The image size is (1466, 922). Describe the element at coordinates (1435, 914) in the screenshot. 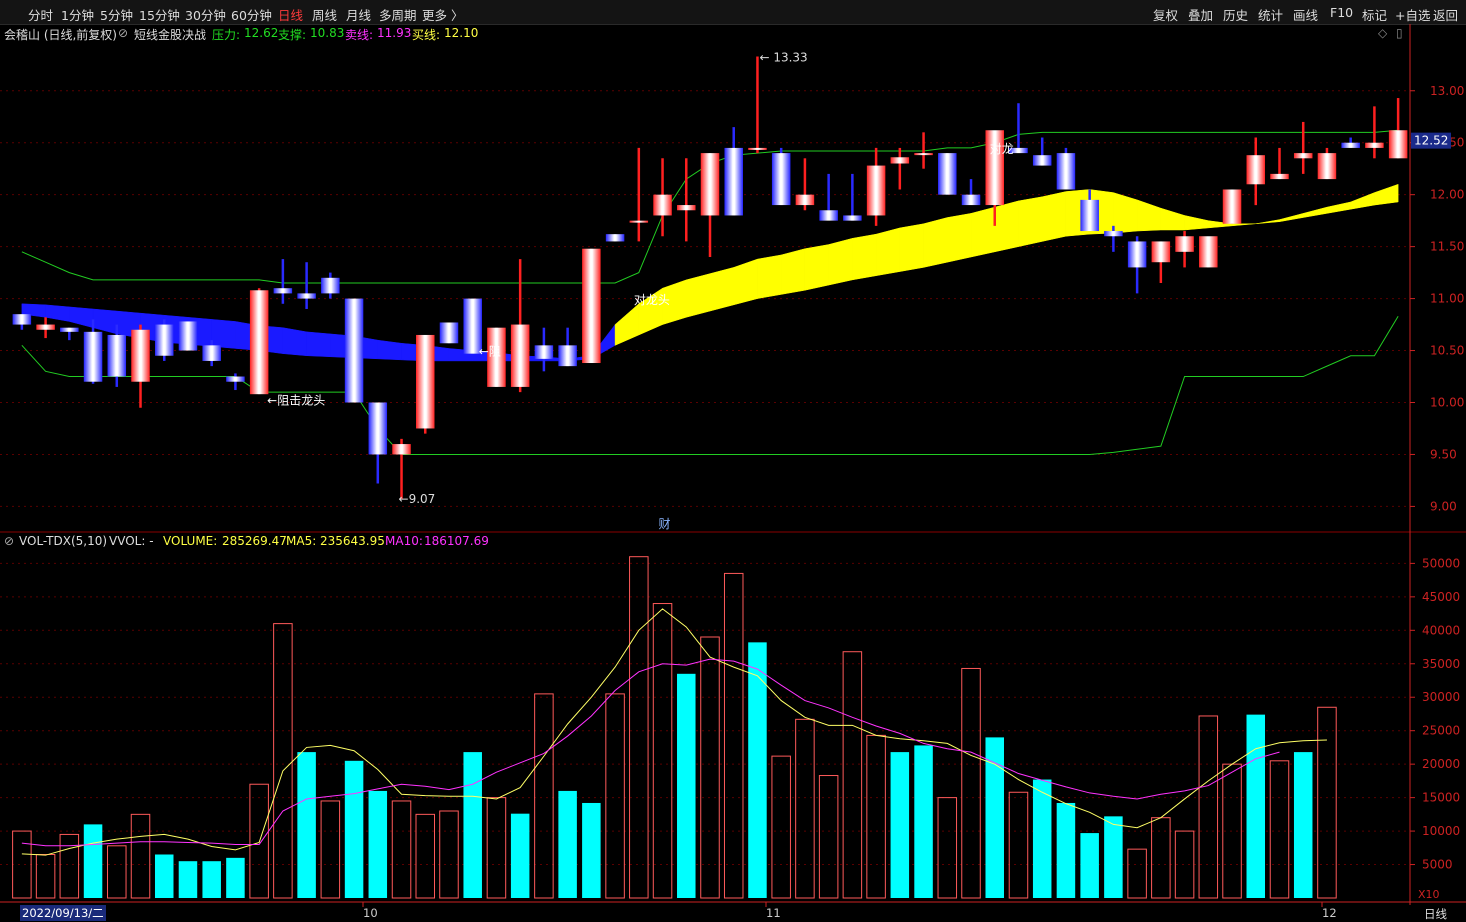

I see `period-label: 日线` at that location.